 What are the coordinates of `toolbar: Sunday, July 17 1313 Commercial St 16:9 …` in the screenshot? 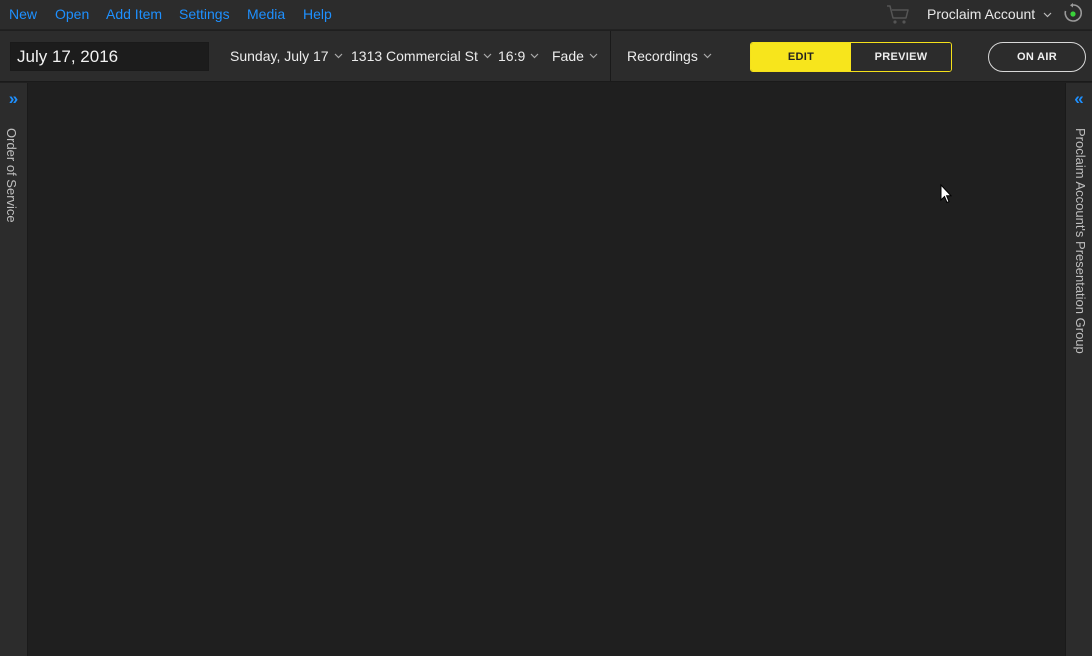 It's located at (546, 56).